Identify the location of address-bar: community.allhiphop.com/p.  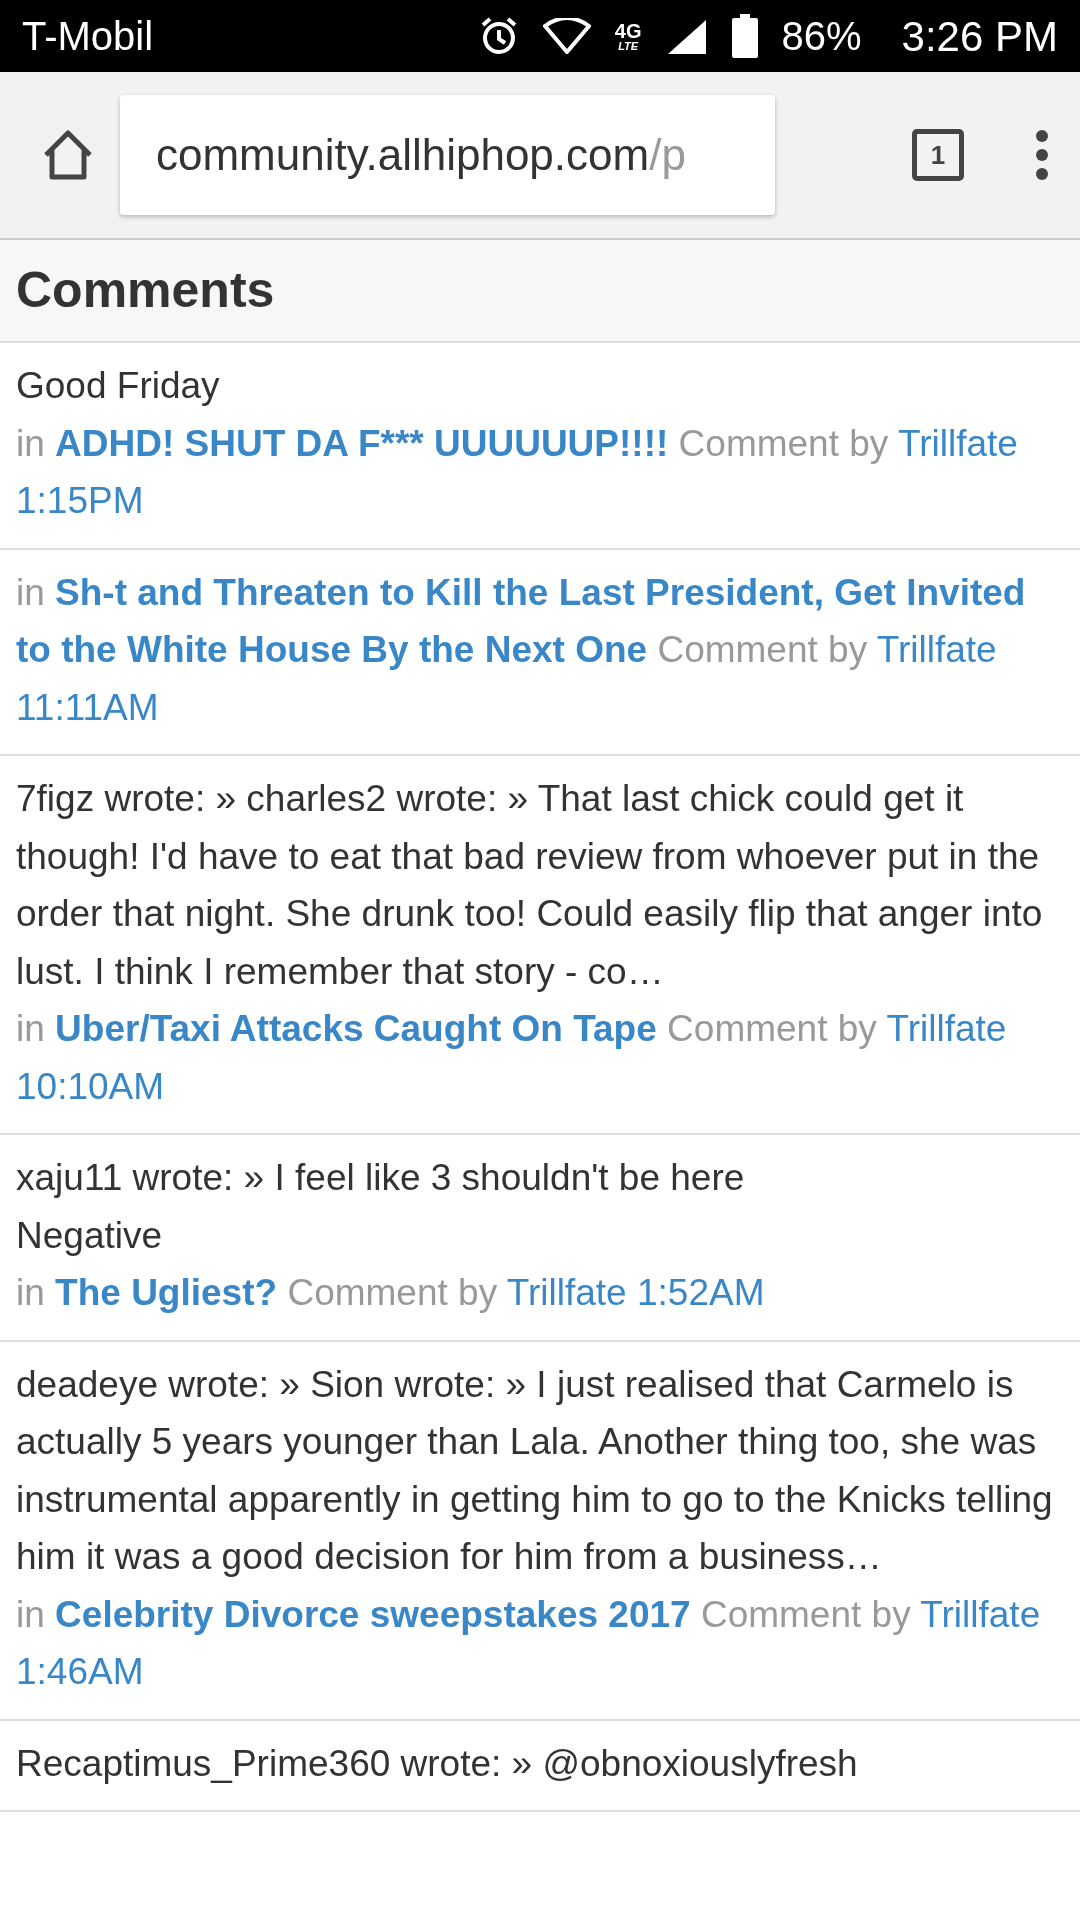
(447, 155).